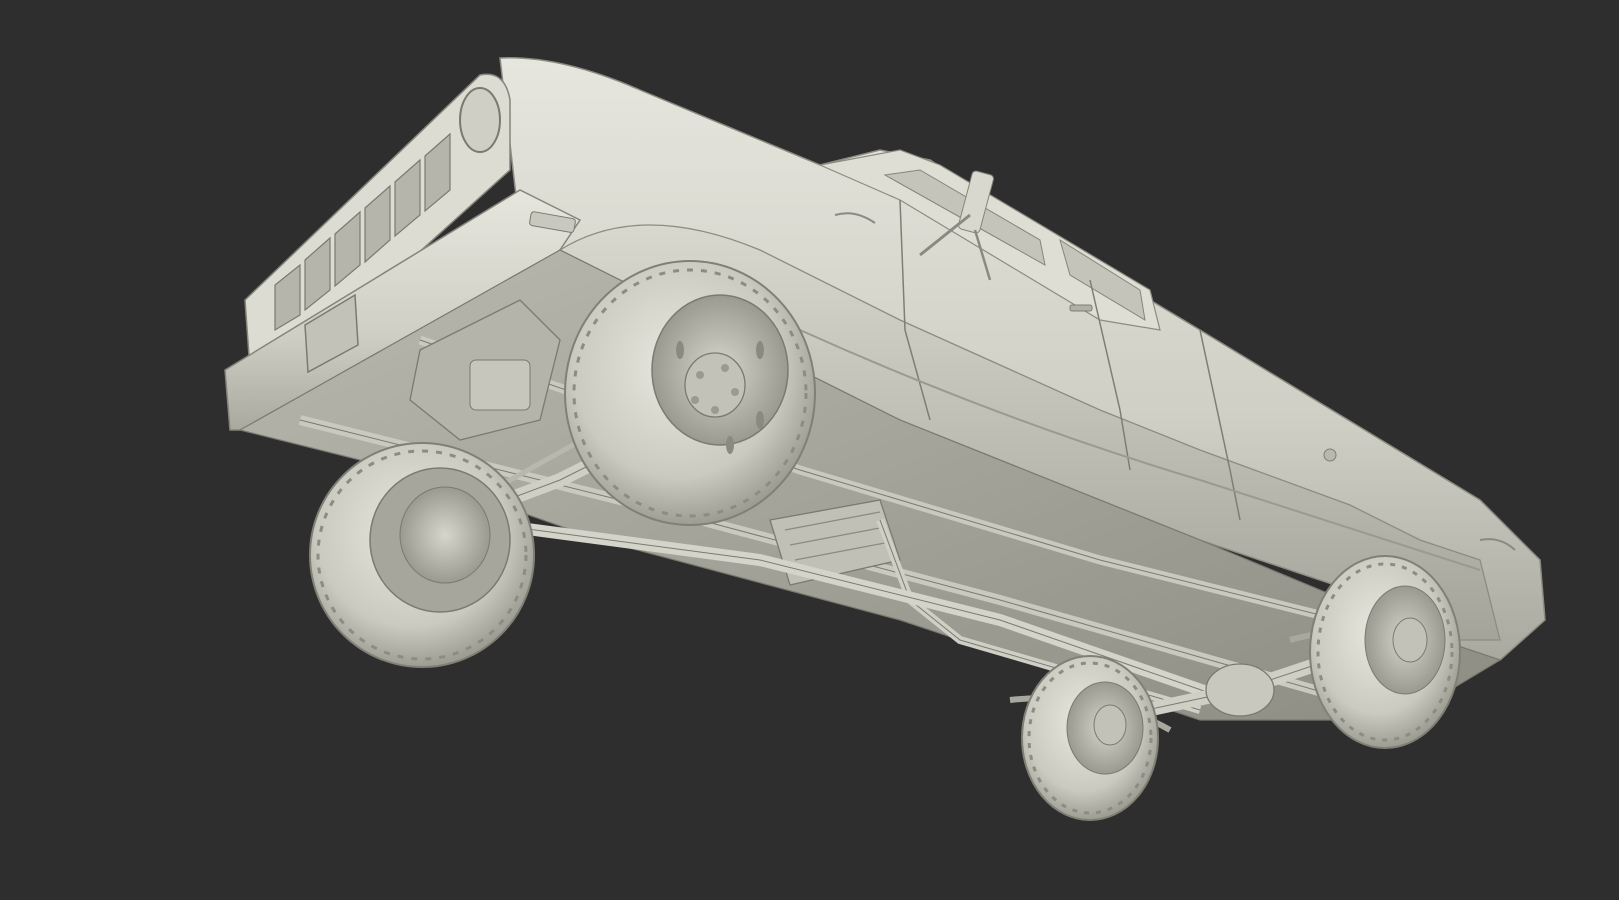 The height and width of the screenshot is (900, 1619). What do you see at coordinates (422, 555) in the screenshot?
I see `front-left-wheel` at bounding box center [422, 555].